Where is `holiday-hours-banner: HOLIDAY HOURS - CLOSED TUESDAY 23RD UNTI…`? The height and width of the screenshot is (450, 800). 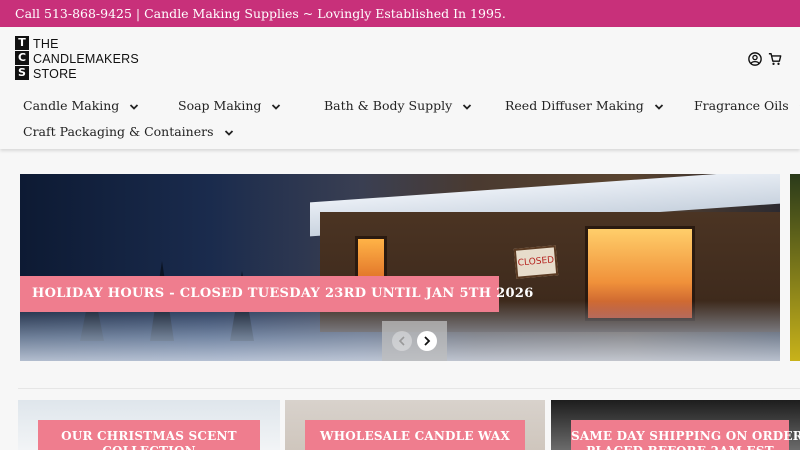 holiday-hours-banner: HOLIDAY HOURS - CLOSED TUESDAY 23RD UNTI… is located at coordinates (276, 294).